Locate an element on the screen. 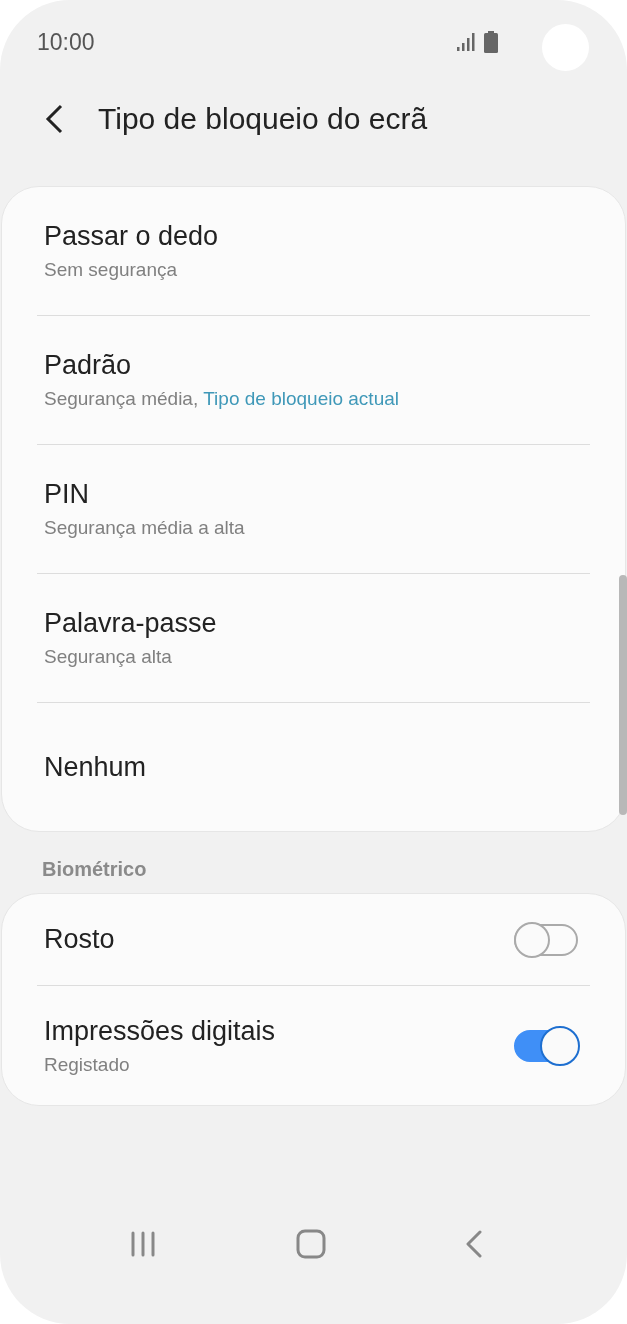 The width and height of the screenshot is (627, 1324). lock-type-item: PIN Segurança média a alta is located at coordinates (313, 508).